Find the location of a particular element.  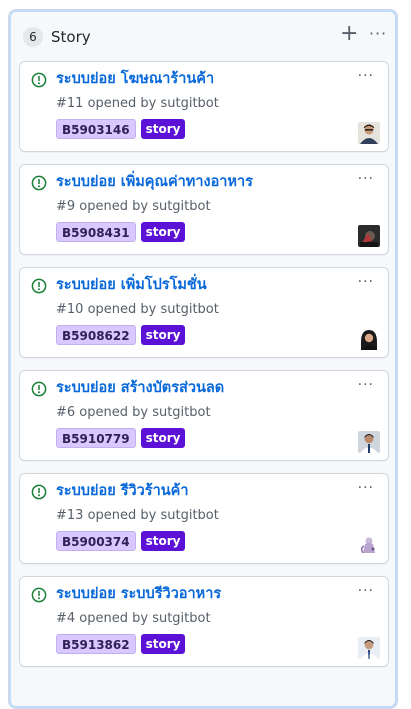

label-list: B5910779 story is located at coordinates (121, 438).